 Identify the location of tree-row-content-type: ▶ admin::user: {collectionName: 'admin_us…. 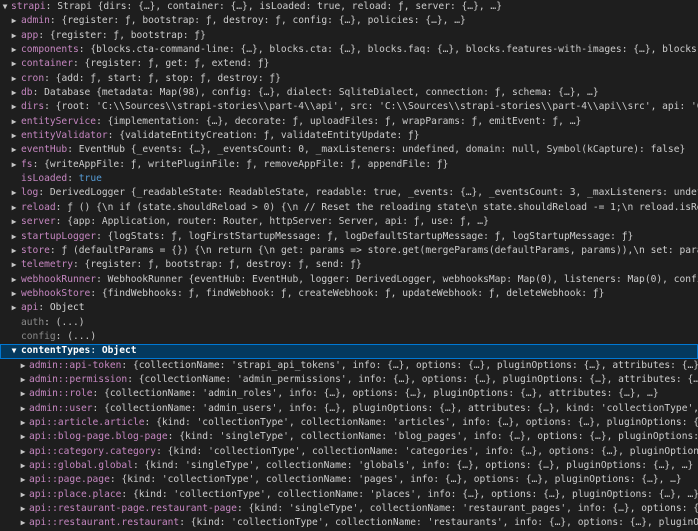
(349, 409).